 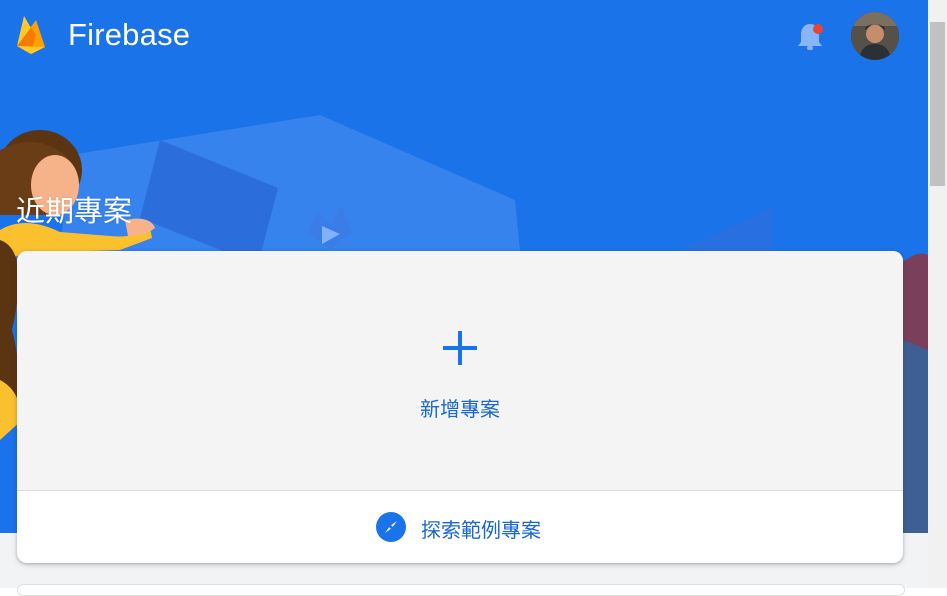 What do you see at coordinates (481, 530) in the screenshot?
I see `explore-demo-label: 探索範例專案` at bounding box center [481, 530].